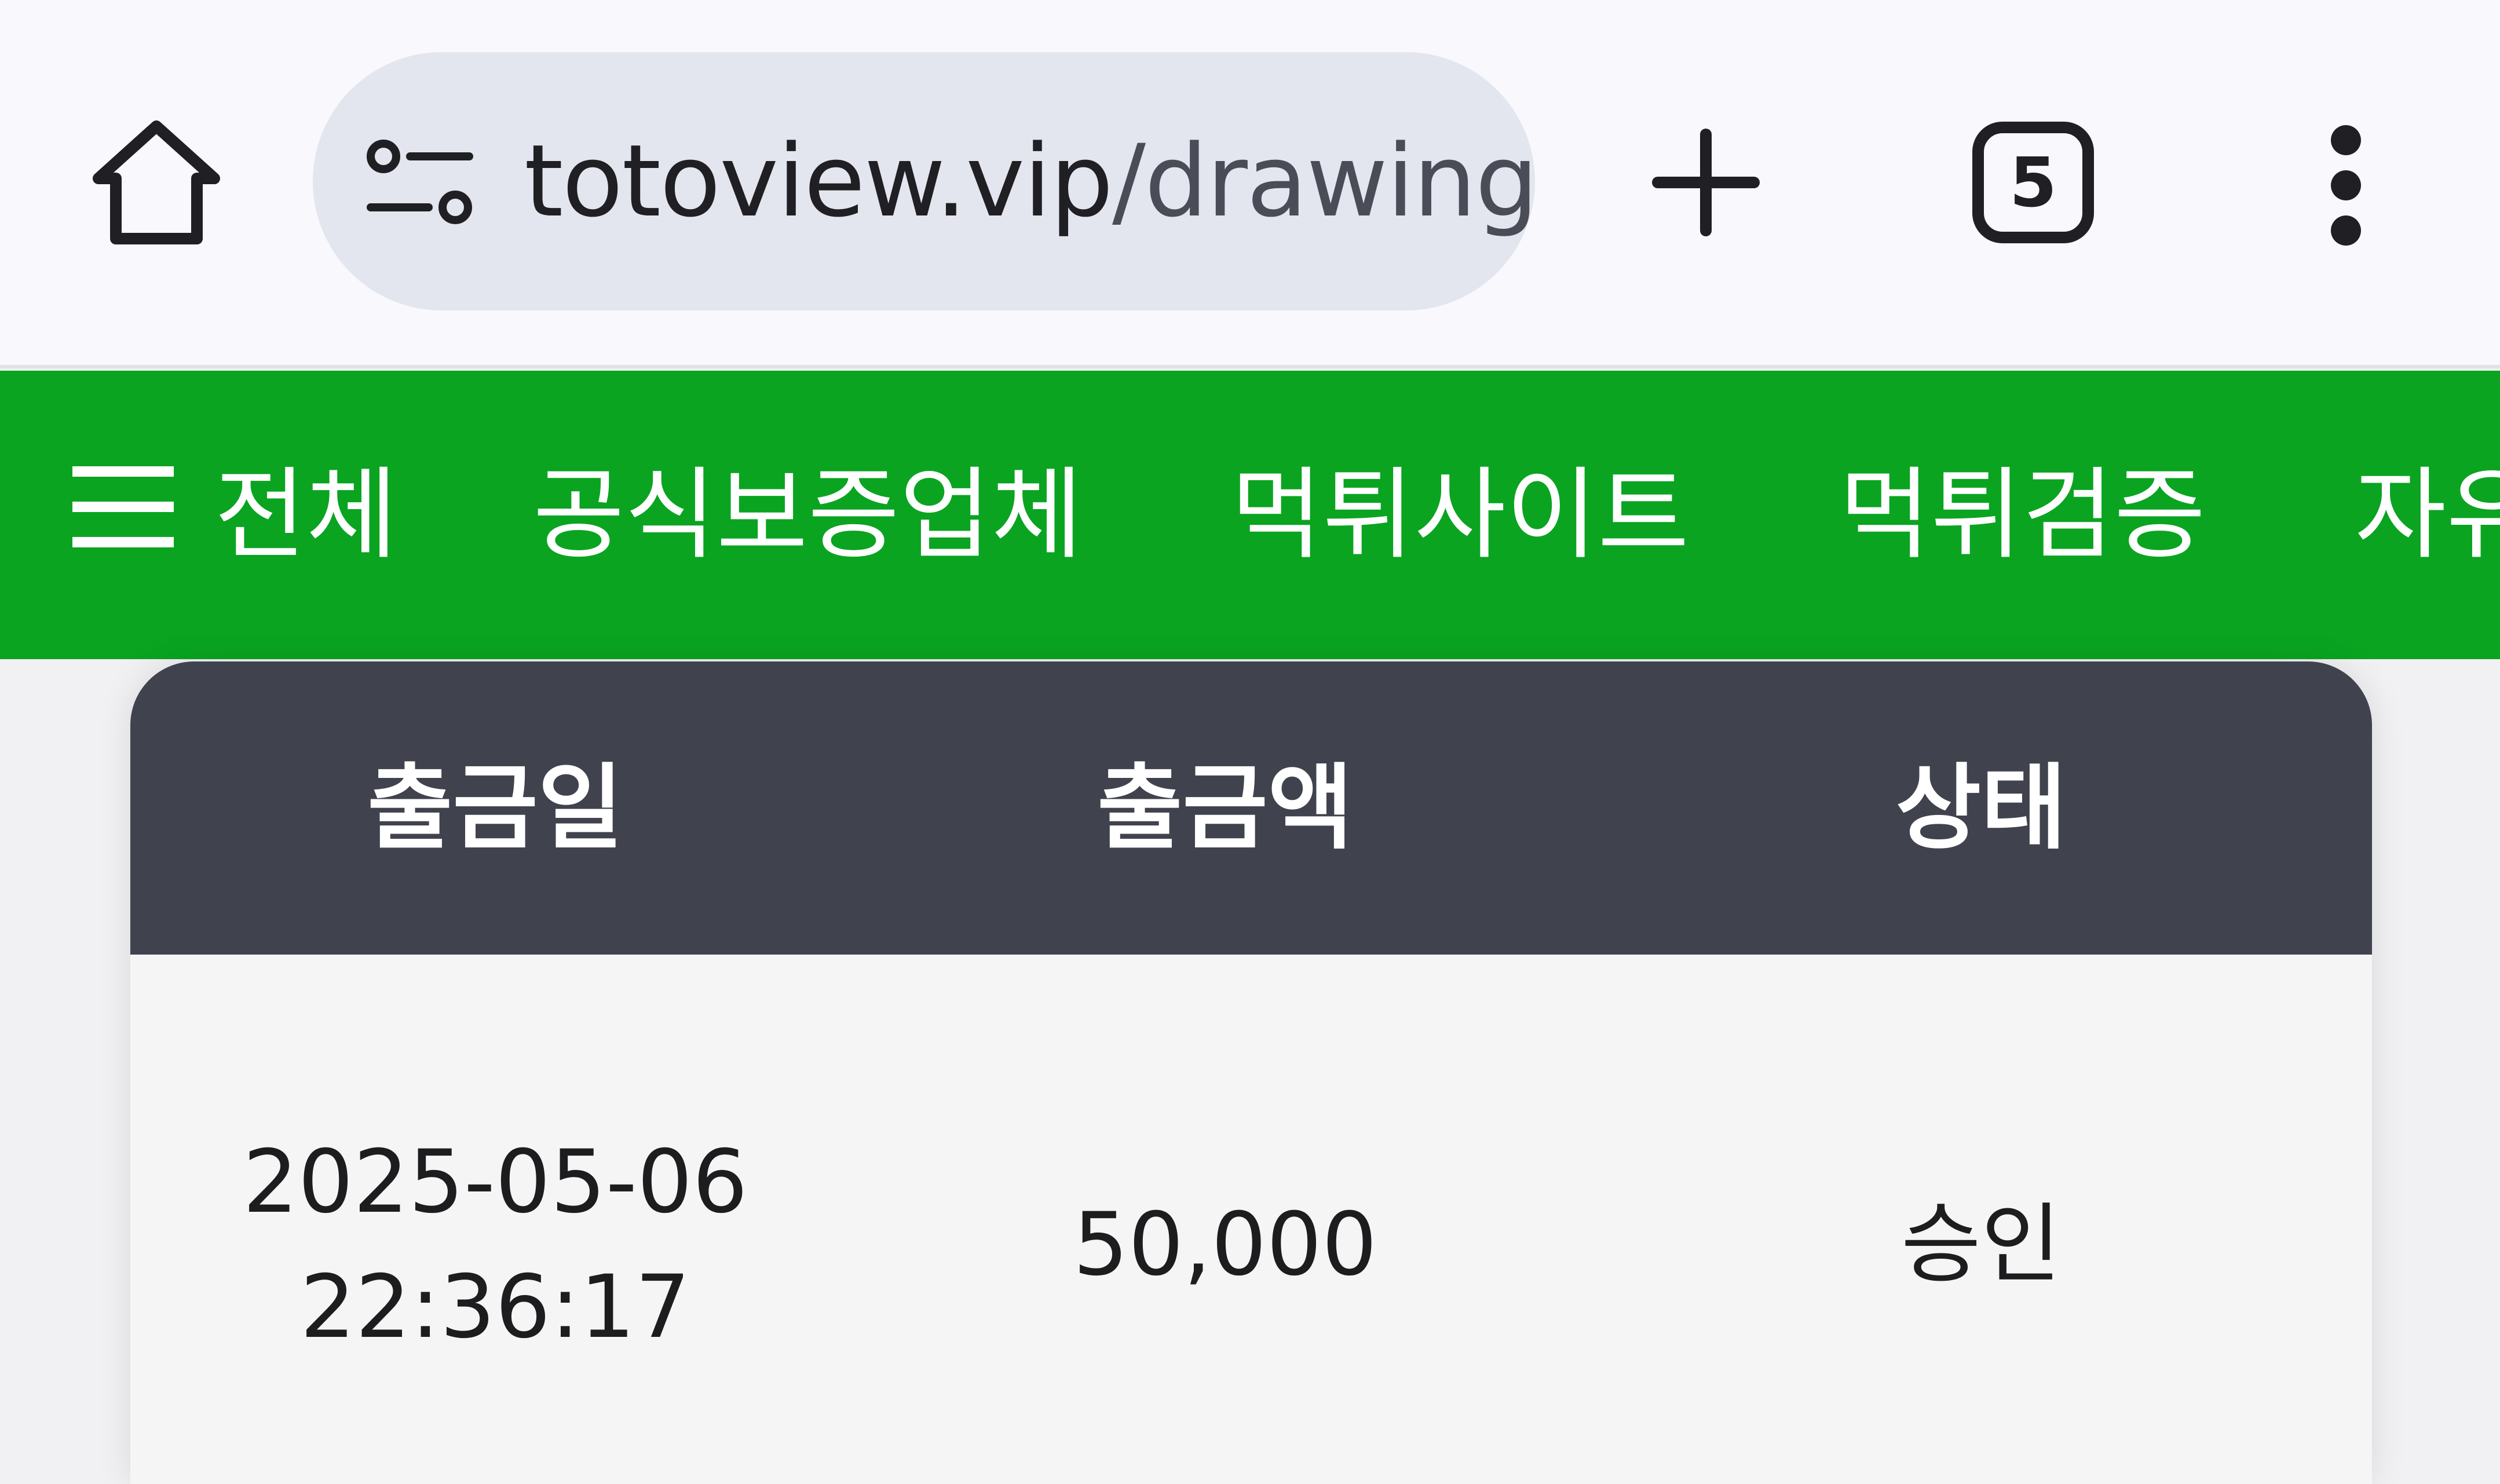  Describe the element at coordinates (1460, 515) in the screenshot. I see `nav-item-scam-sites: 먹튀사이트` at that location.